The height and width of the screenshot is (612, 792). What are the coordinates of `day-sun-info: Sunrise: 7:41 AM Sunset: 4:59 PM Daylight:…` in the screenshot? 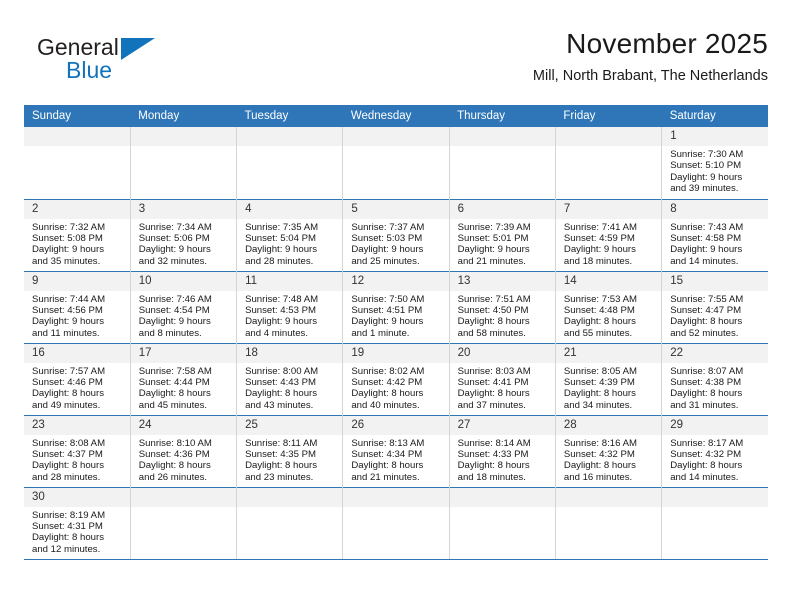 It's located at (608, 243).